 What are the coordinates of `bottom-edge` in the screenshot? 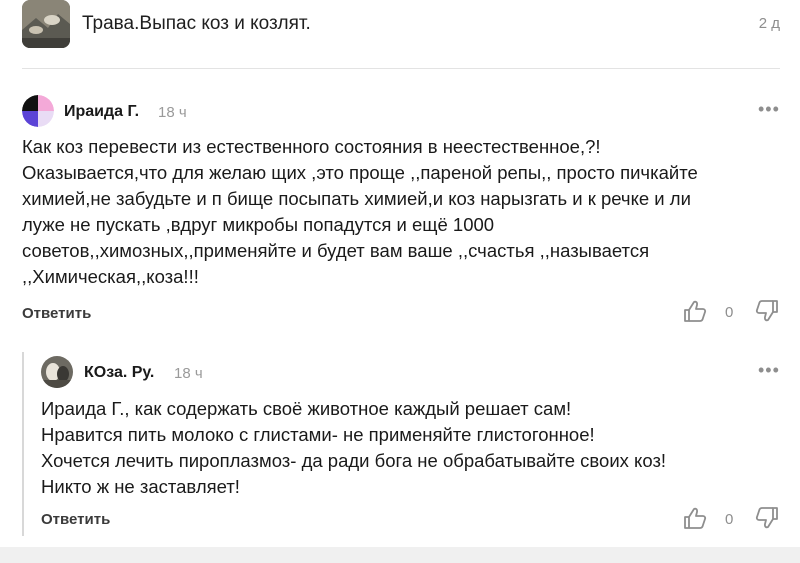 It's located at (400, 555).